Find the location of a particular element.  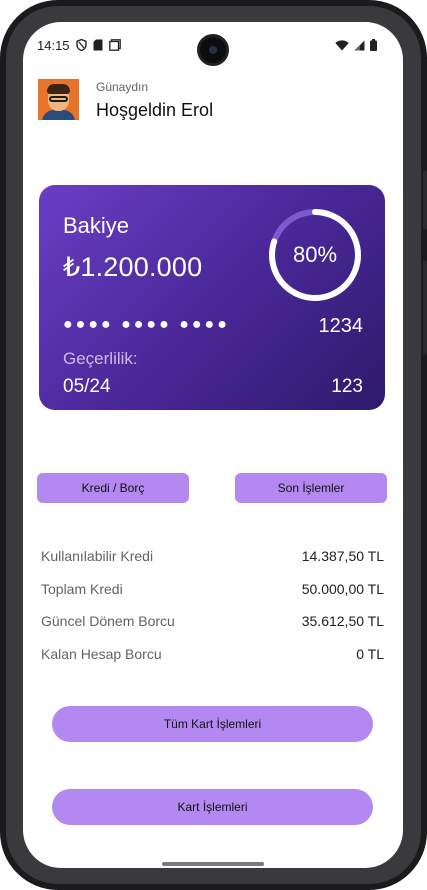

summary-value: 14.387,50 TL is located at coordinates (342, 556).